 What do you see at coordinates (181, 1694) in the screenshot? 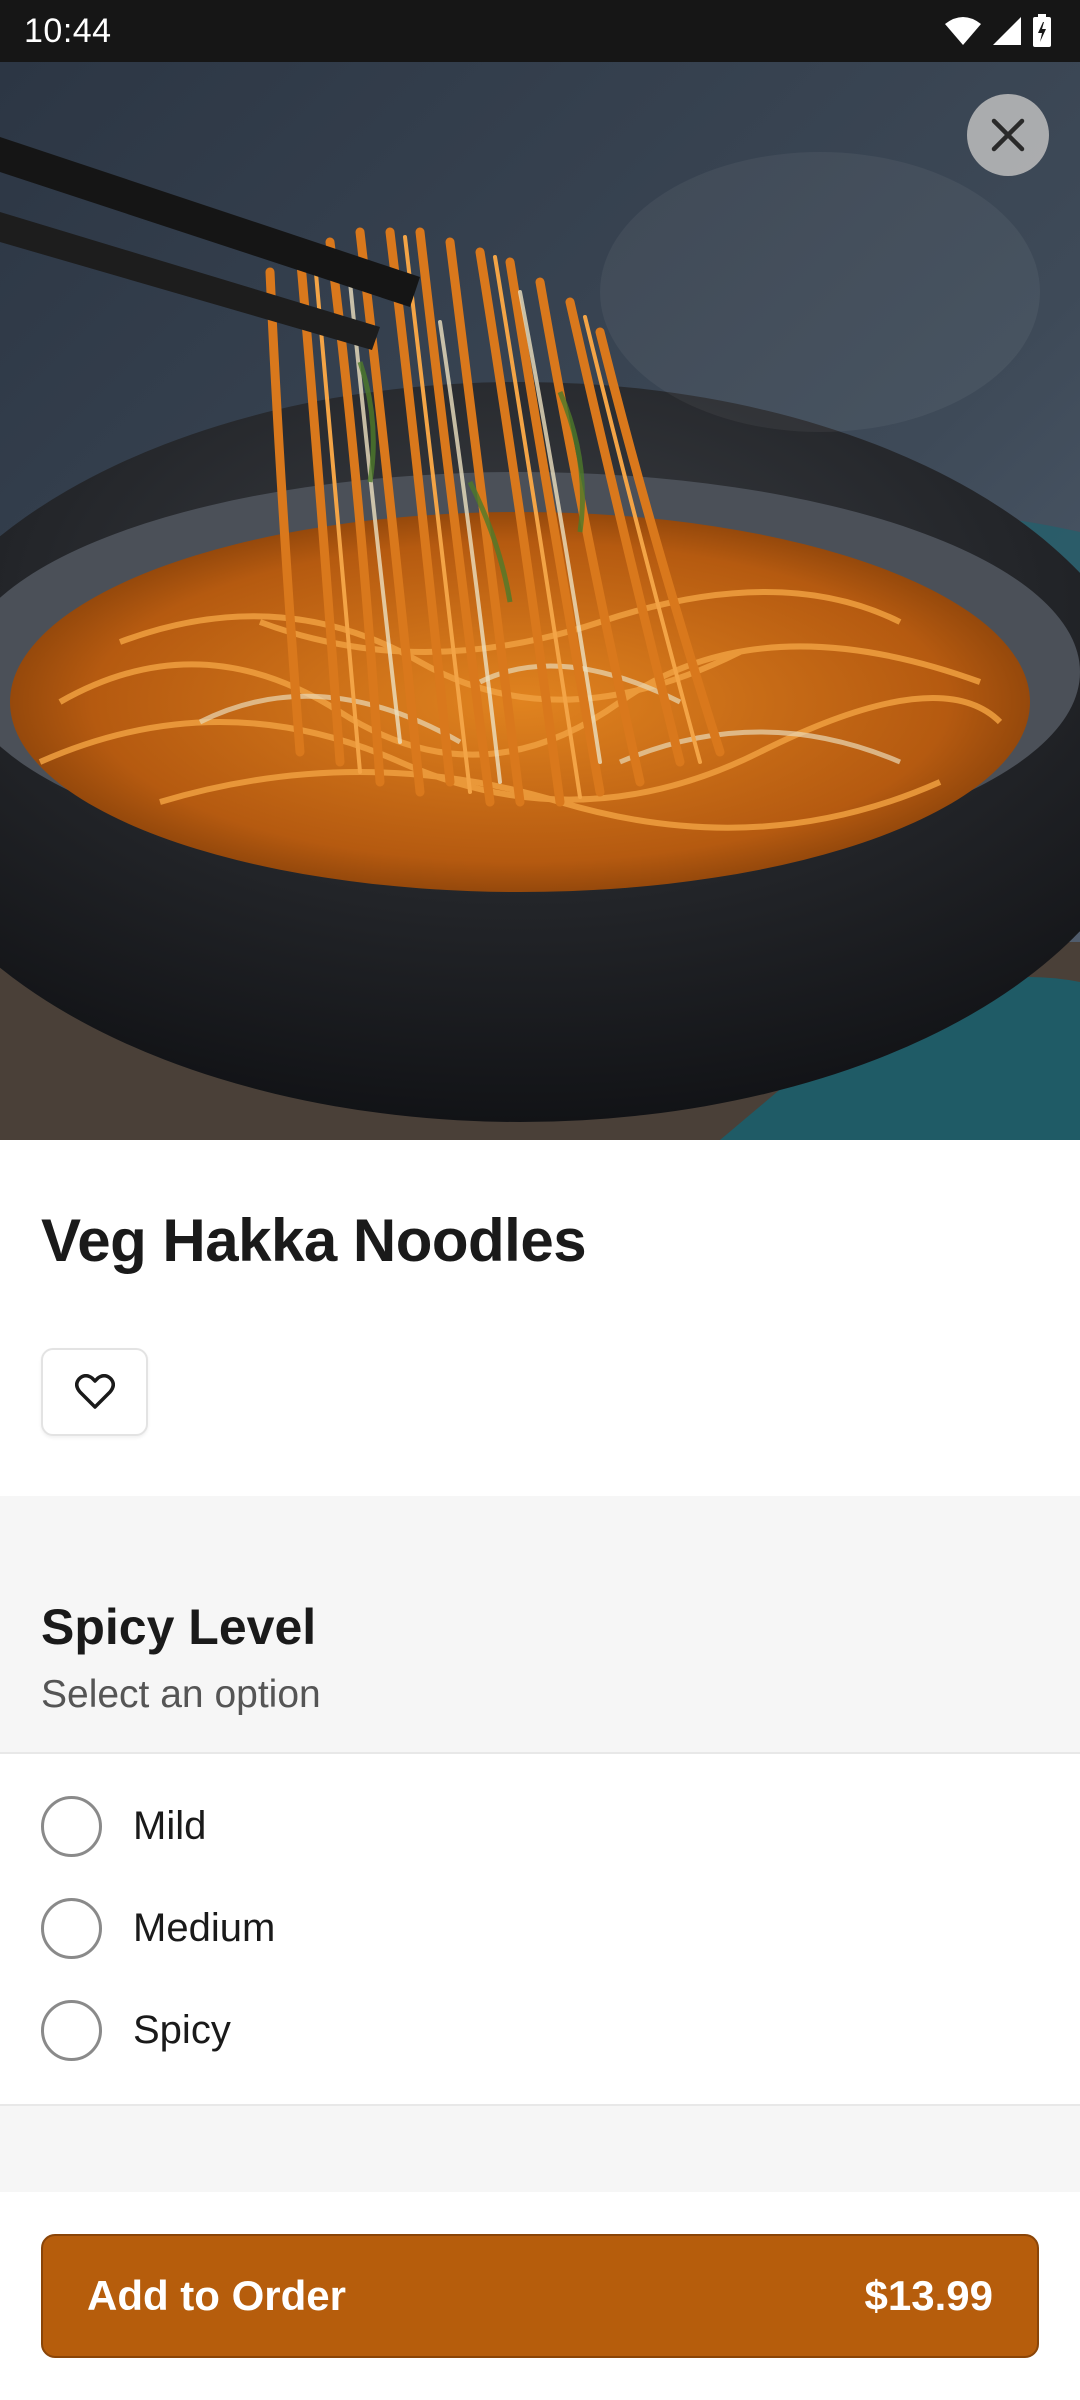
I see `section-subtitle: Select an option` at bounding box center [181, 1694].